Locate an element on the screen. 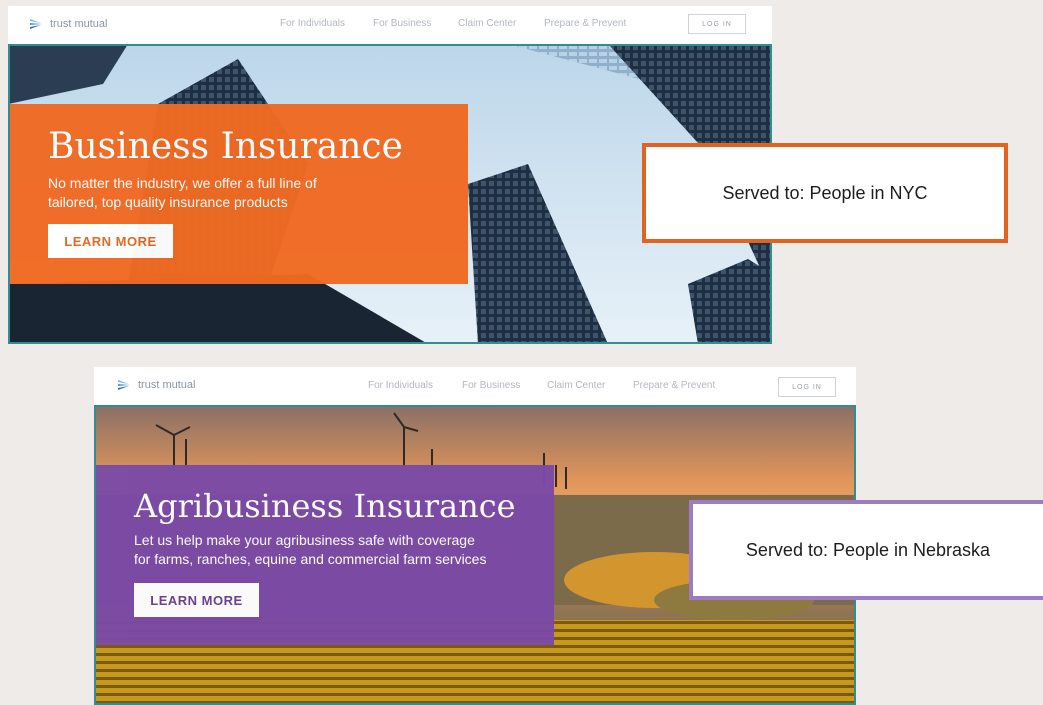  hero-title: Agribusiness Insurance is located at coordinates (325, 506).